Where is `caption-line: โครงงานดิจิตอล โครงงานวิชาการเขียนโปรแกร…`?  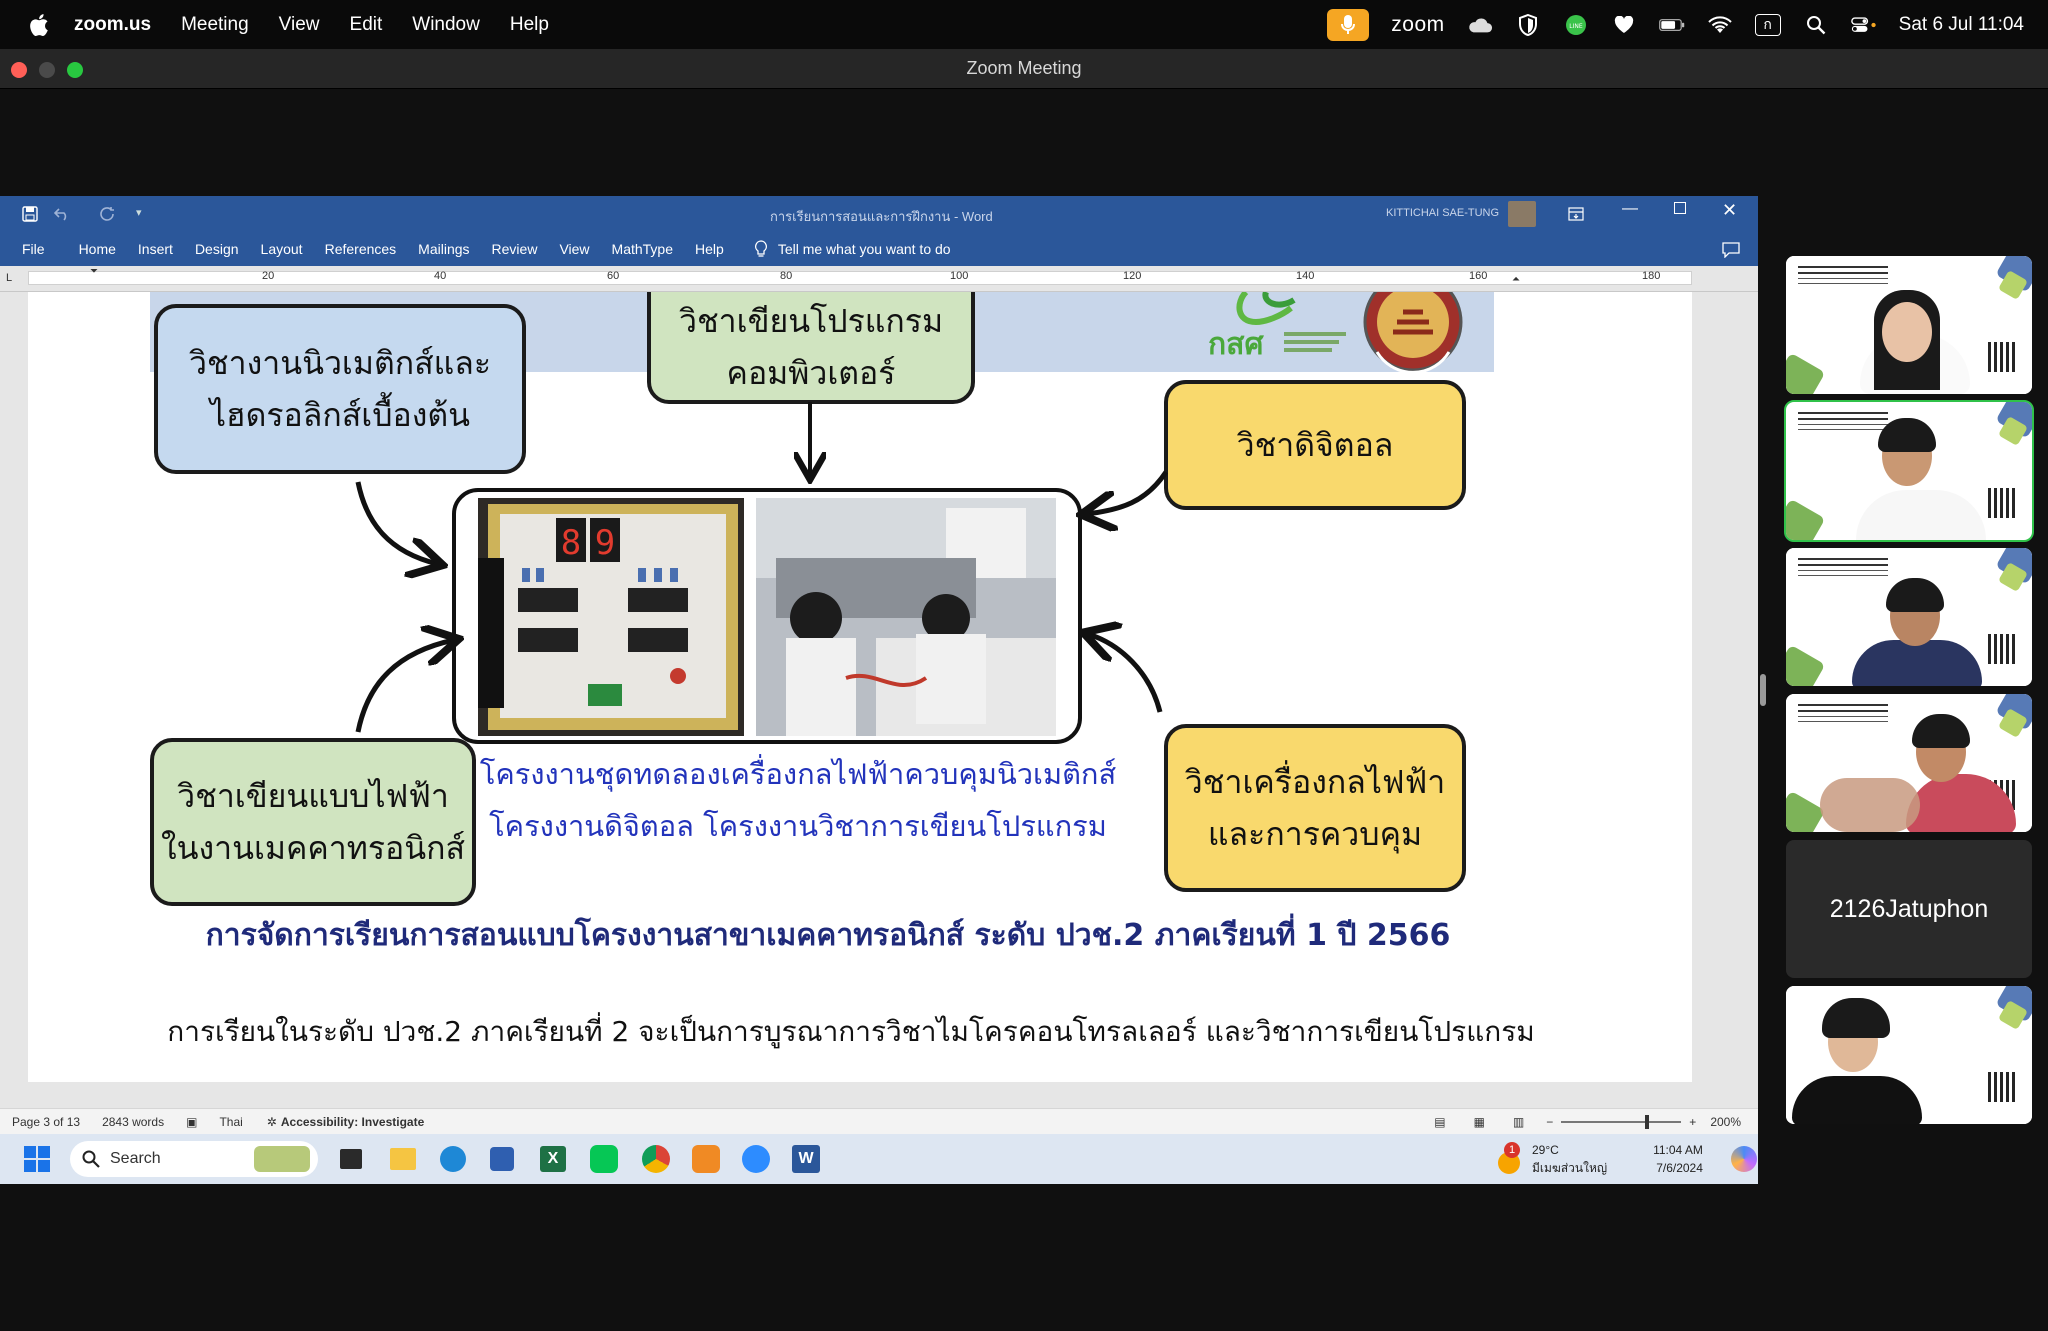
caption-line: โครงงานดิจิตอล โครงงานวิชาการเขียนโปรแกร… is located at coordinates (798, 826).